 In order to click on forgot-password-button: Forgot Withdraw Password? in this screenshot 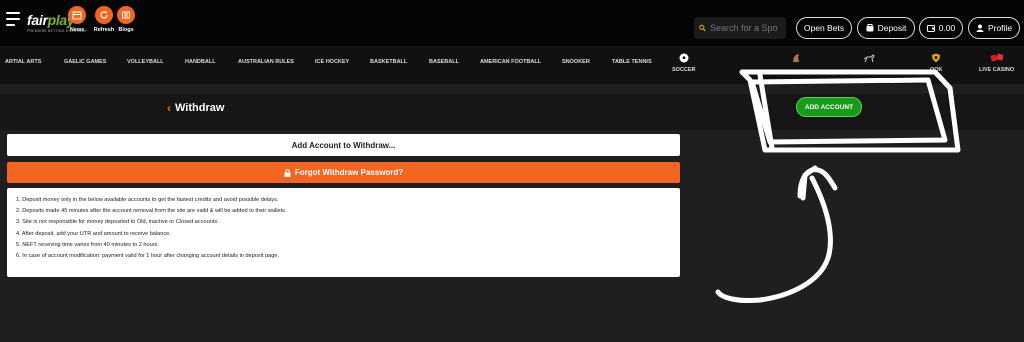, I will do `click(343, 172)`.